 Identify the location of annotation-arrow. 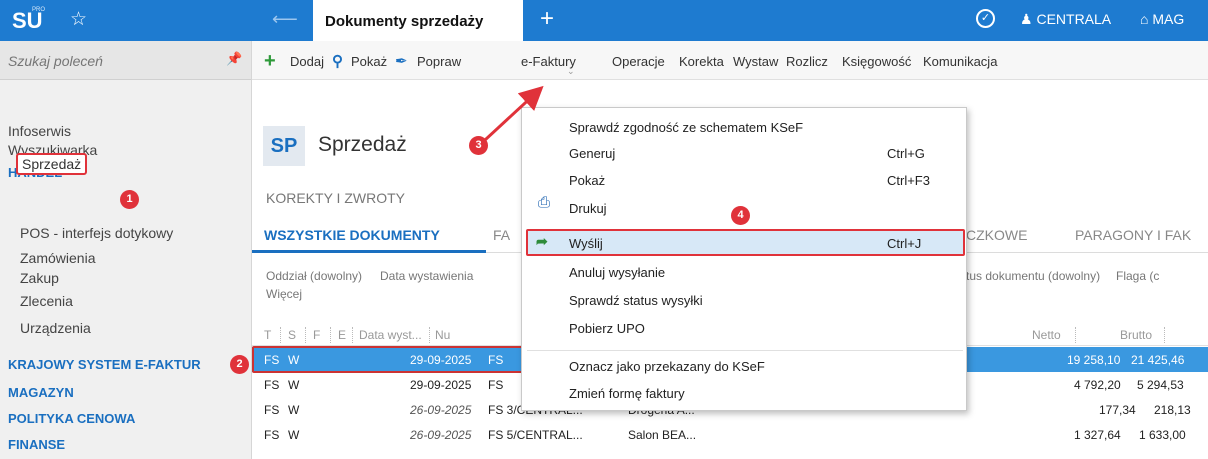
(513, 113).